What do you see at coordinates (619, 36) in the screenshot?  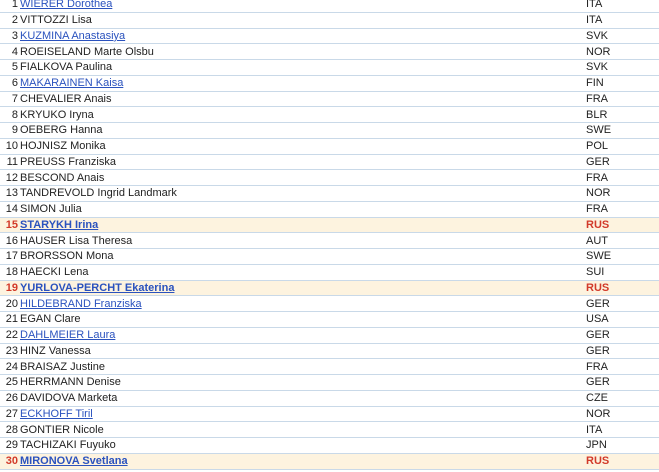 I see `nation-cell: SVK` at bounding box center [619, 36].